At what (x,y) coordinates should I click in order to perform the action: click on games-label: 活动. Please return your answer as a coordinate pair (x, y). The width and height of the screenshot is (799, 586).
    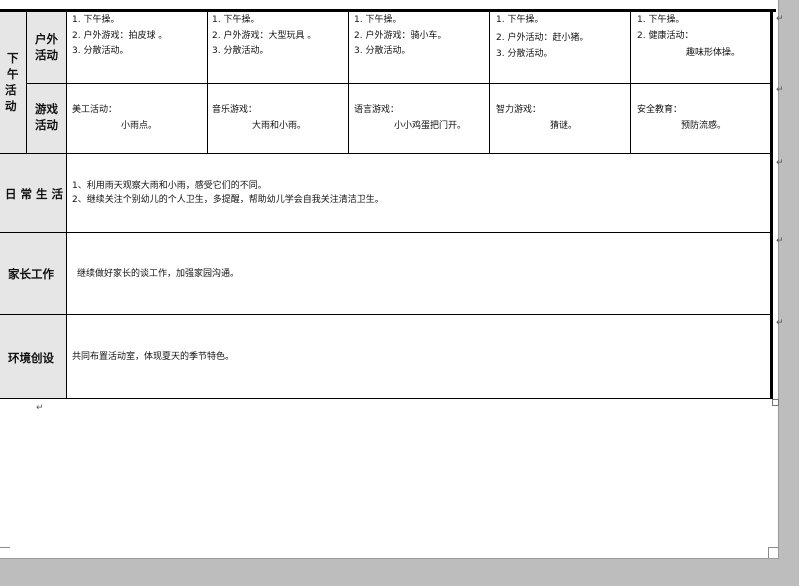
    Looking at the image, I should click on (46, 125).